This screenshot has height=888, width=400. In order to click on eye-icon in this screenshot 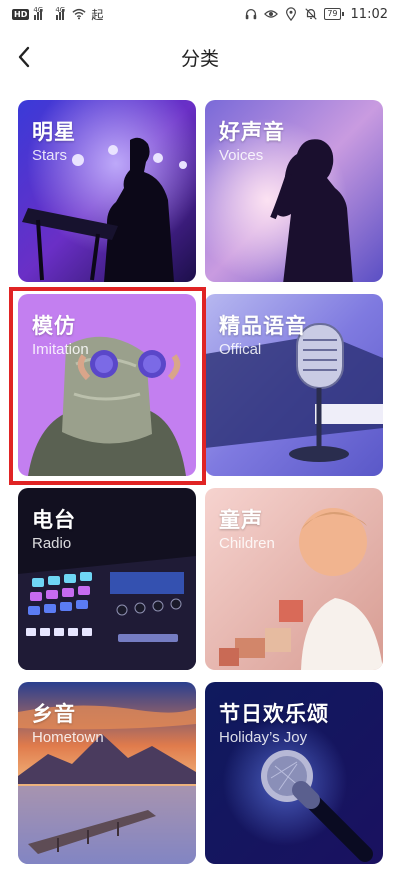, I will do `click(271, 14)`.